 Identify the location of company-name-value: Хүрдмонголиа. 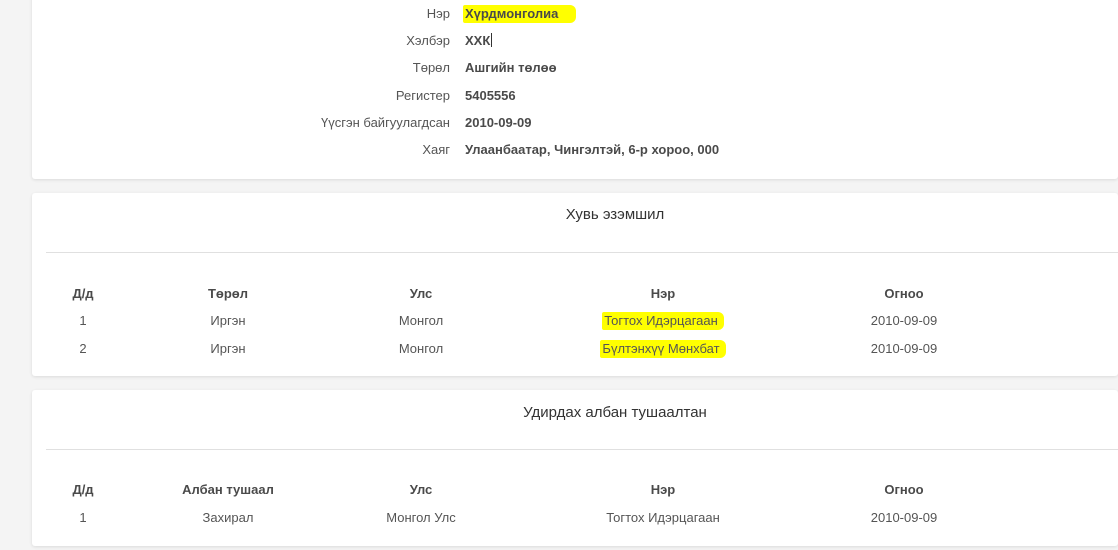
(520, 14).